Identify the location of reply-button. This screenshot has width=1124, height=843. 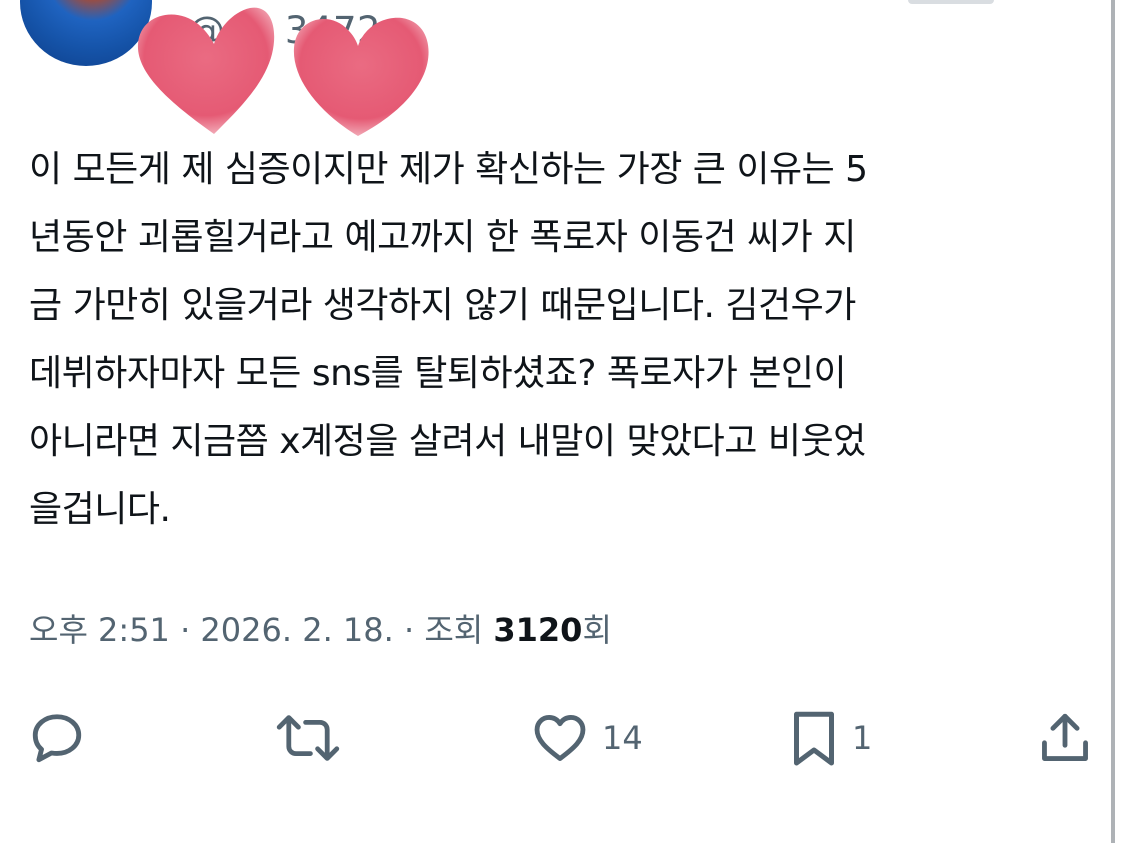
(57, 738).